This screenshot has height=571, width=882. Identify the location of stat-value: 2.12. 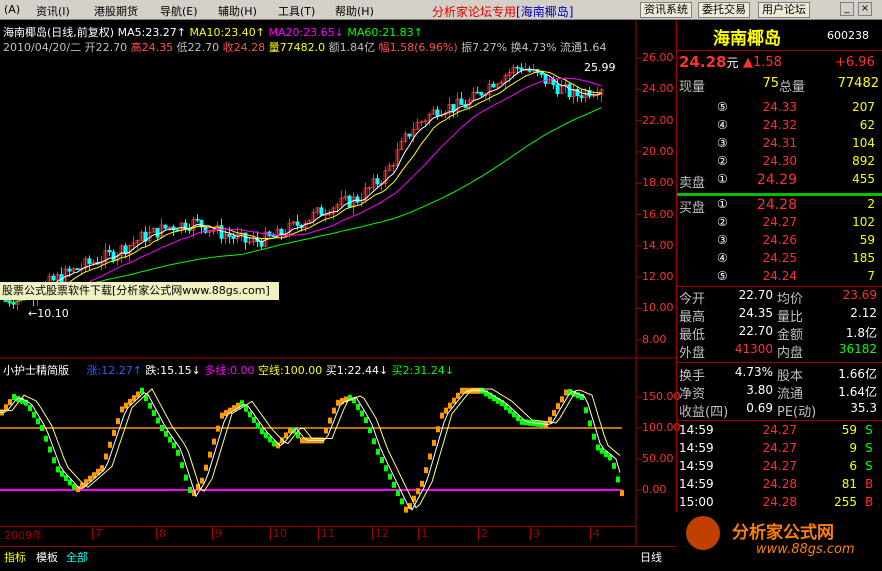
(863, 313).